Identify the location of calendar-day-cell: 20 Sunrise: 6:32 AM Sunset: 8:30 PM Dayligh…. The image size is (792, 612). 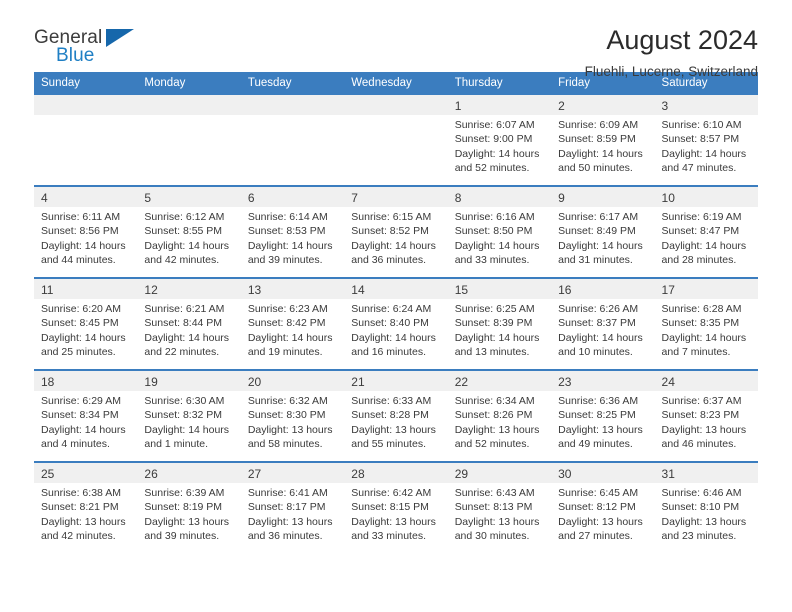
(292, 415).